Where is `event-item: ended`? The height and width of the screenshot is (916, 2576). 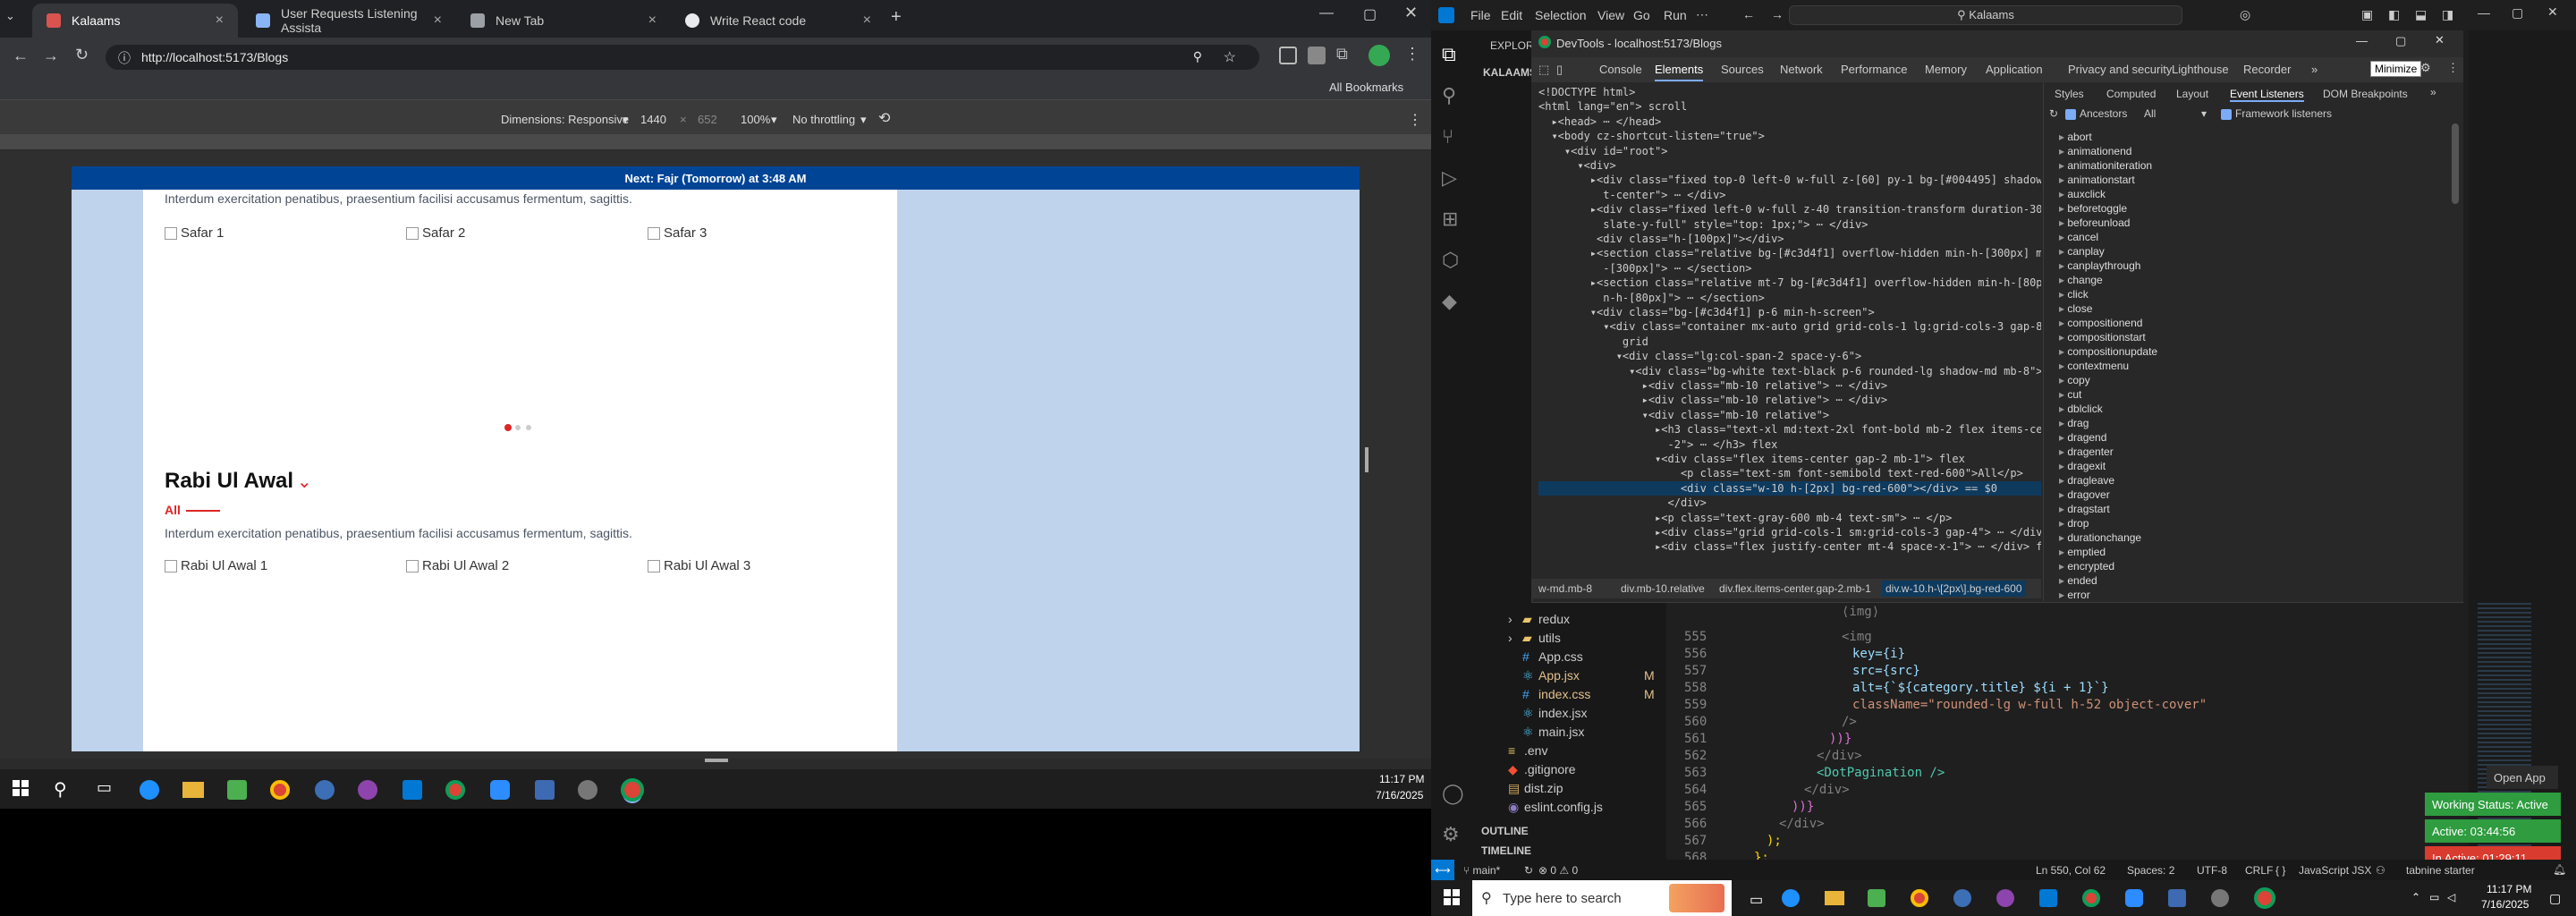
event-item: ended is located at coordinates (2078, 580).